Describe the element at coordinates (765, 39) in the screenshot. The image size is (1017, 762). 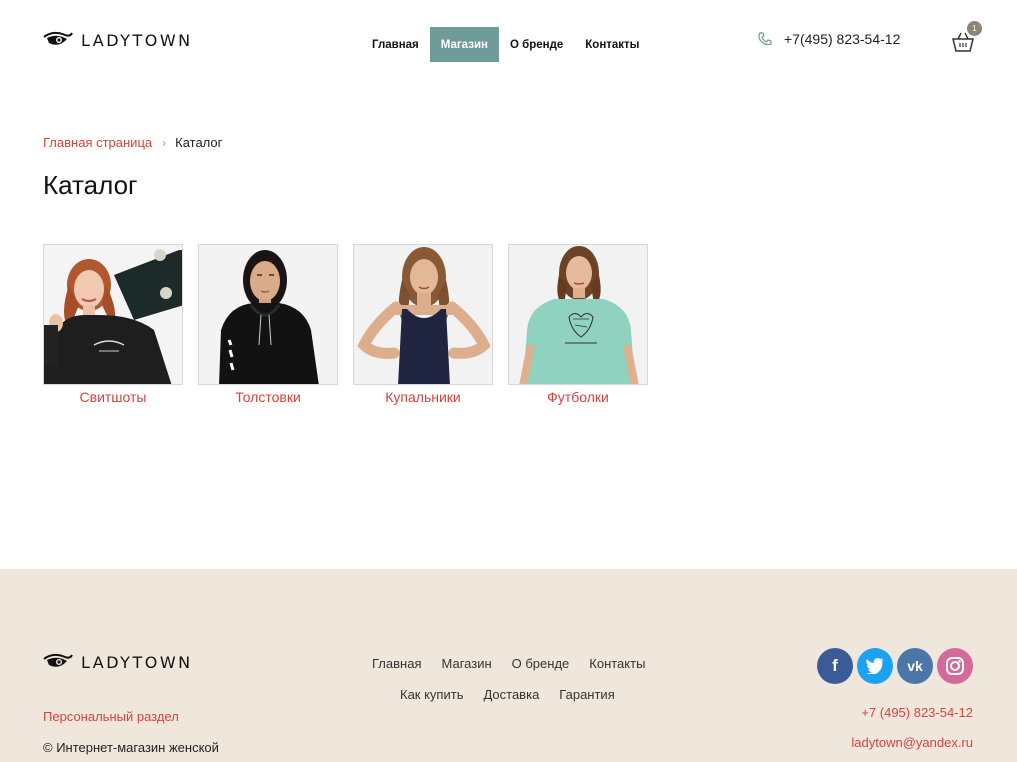
I see `phone-icon` at that location.